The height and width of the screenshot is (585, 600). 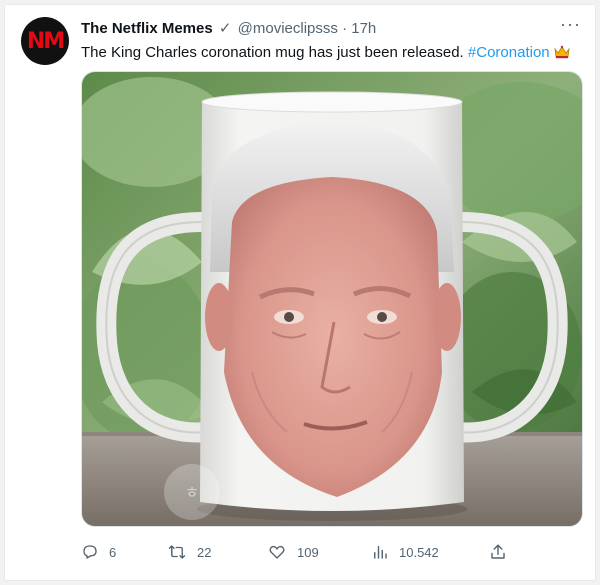 What do you see at coordinates (288, 28) in the screenshot?
I see `author-handle: @movieclipsss` at bounding box center [288, 28].